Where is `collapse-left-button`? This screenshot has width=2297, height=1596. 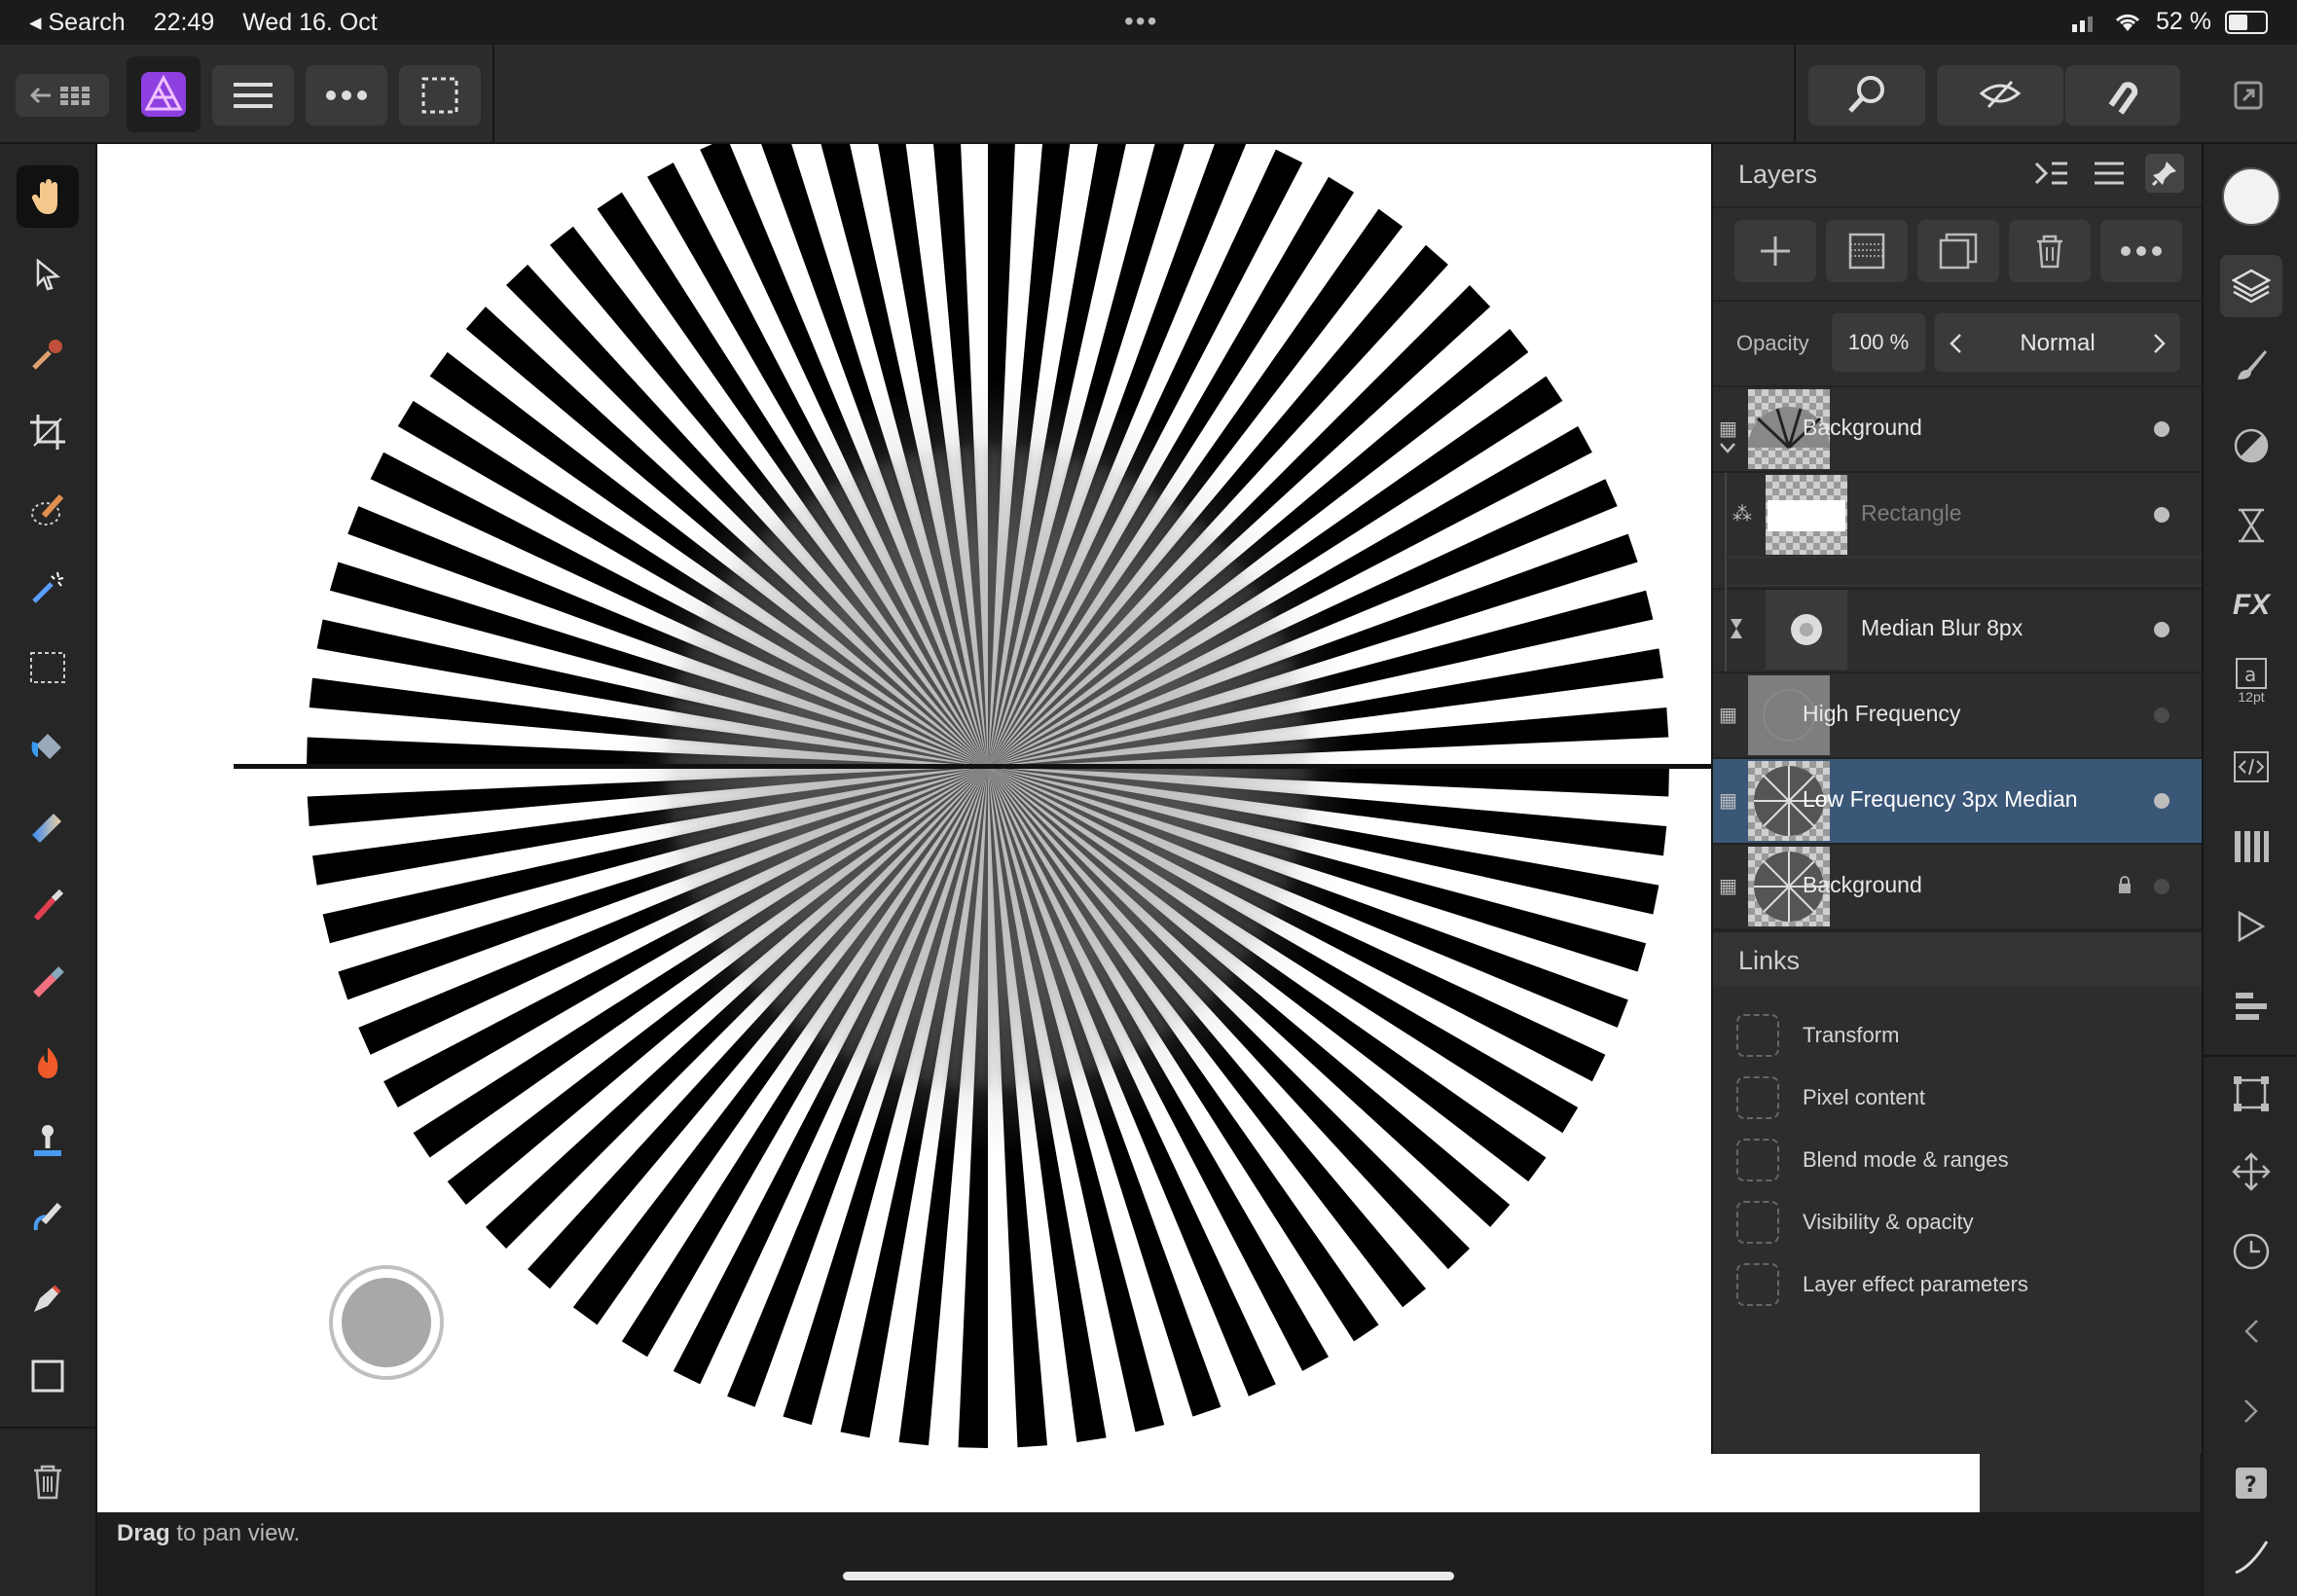 collapse-left-button is located at coordinates (2251, 1331).